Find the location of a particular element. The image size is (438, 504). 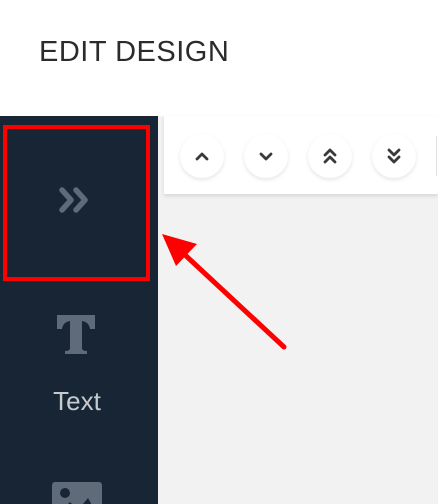

send-to-back-button is located at coordinates (394, 156).